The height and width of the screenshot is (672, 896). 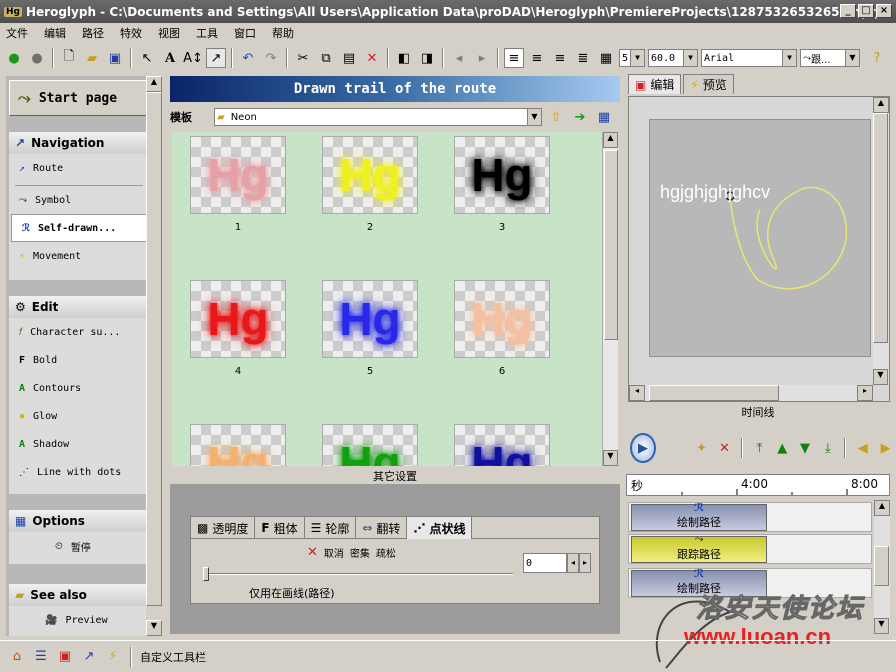 I want to click on nav-item-route: ↗ Route, so click(x=79, y=168).